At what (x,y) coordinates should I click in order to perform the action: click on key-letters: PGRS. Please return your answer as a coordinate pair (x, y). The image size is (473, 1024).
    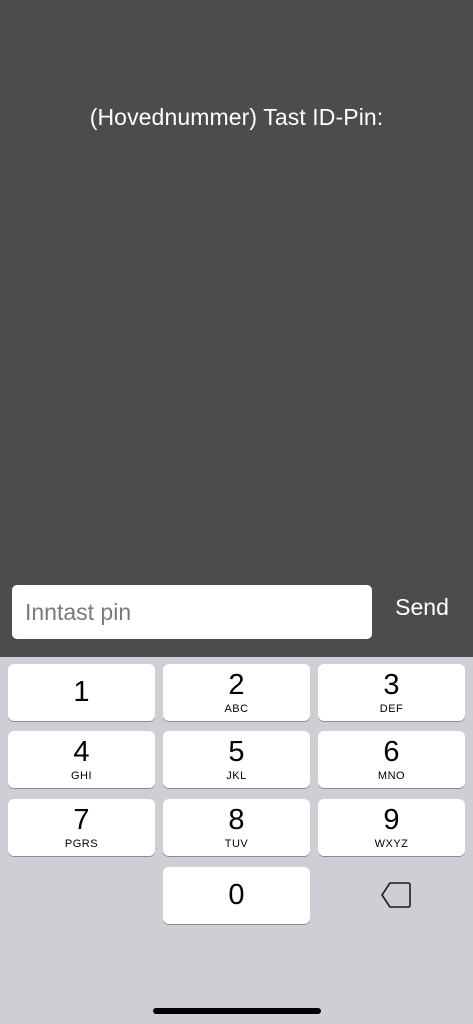
    Looking at the image, I should click on (81, 844).